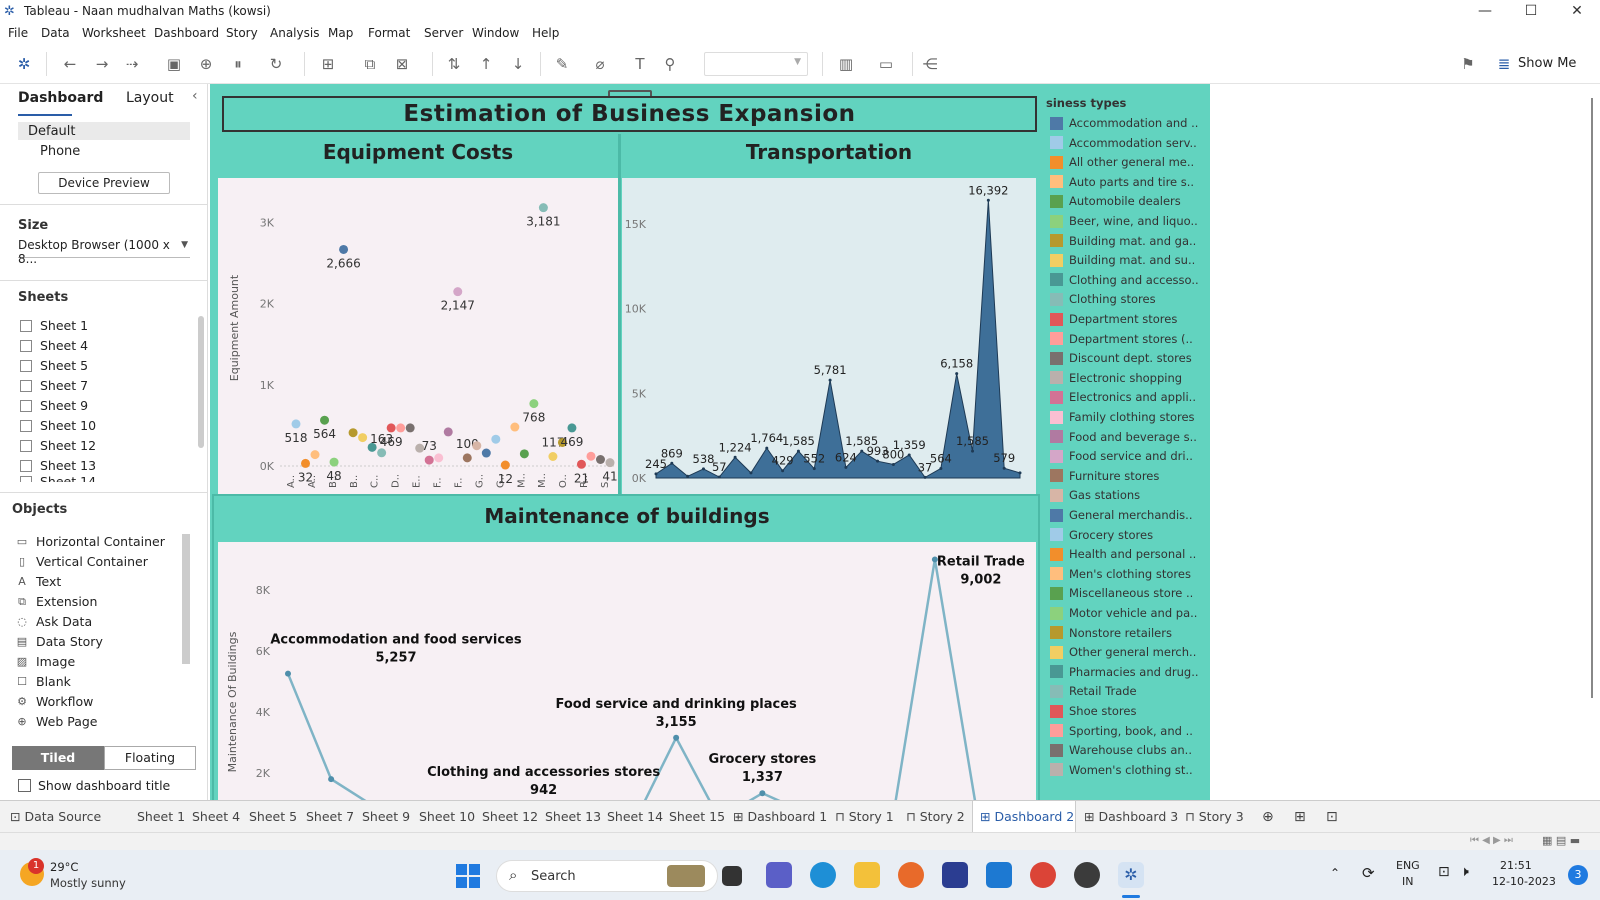 Image resolution: width=1600 pixels, height=900 pixels. I want to click on size-dropdown: Desktop Browser (1000 x 8... ▼, so click(104, 252).